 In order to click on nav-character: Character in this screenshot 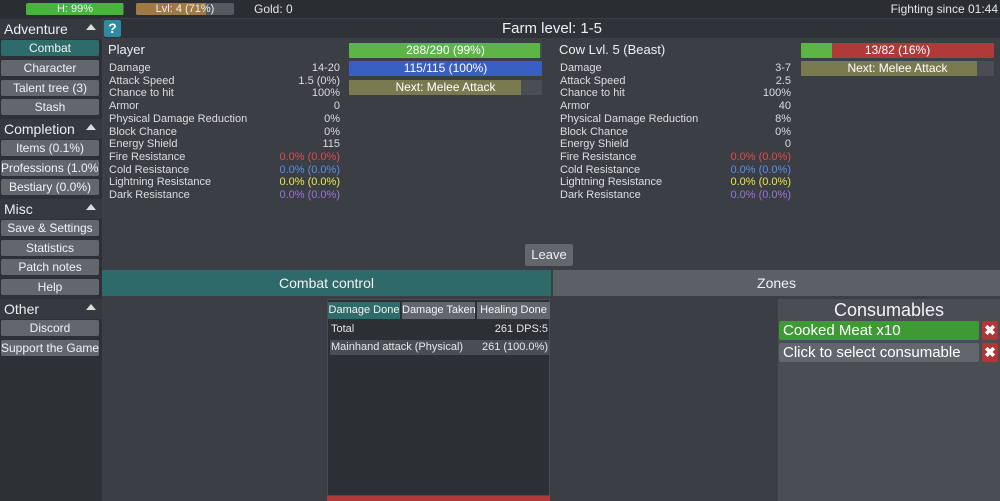, I will do `click(50, 68)`.